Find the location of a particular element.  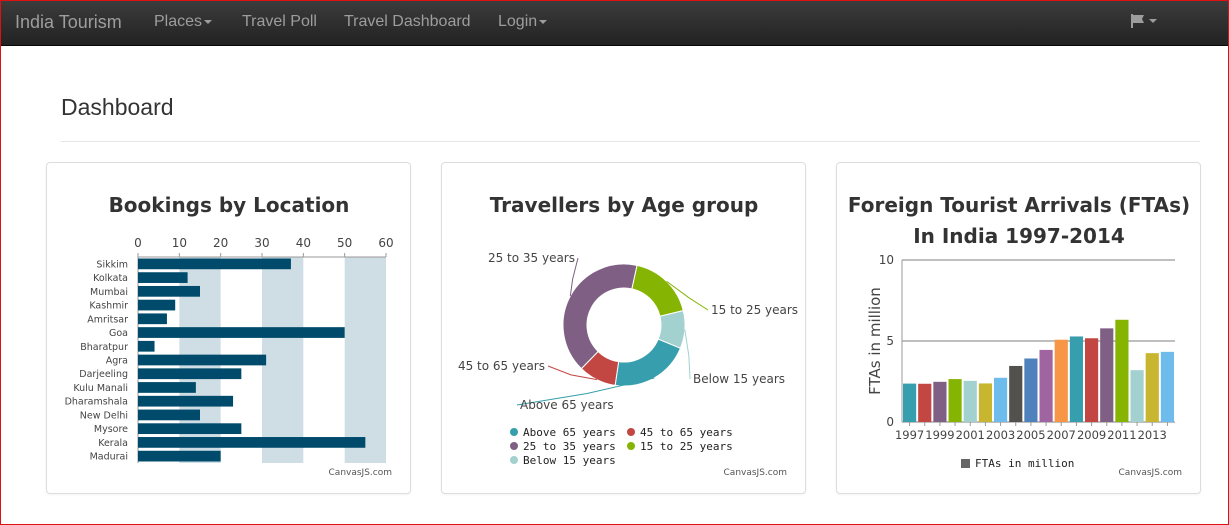

x-tick-label: 2001 is located at coordinates (970, 435).